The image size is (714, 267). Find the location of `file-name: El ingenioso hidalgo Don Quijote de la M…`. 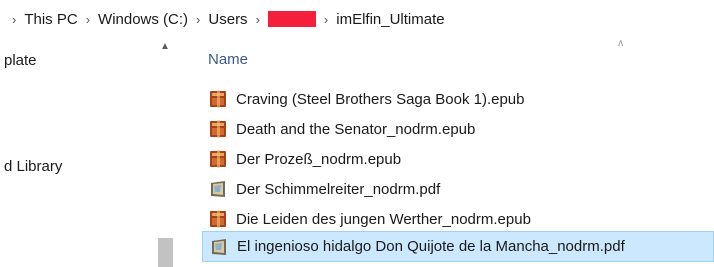

file-name: El ingenioso hidalgo Don Quijote de la M… is located at coordinates (431, 246).